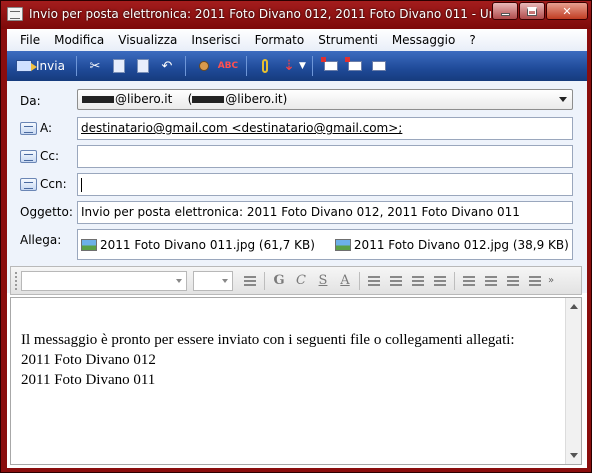 The width and height of the screenshot is (592, 473). I want to click on body-line: 2011 Foto Divano 011, so click(88, 380).